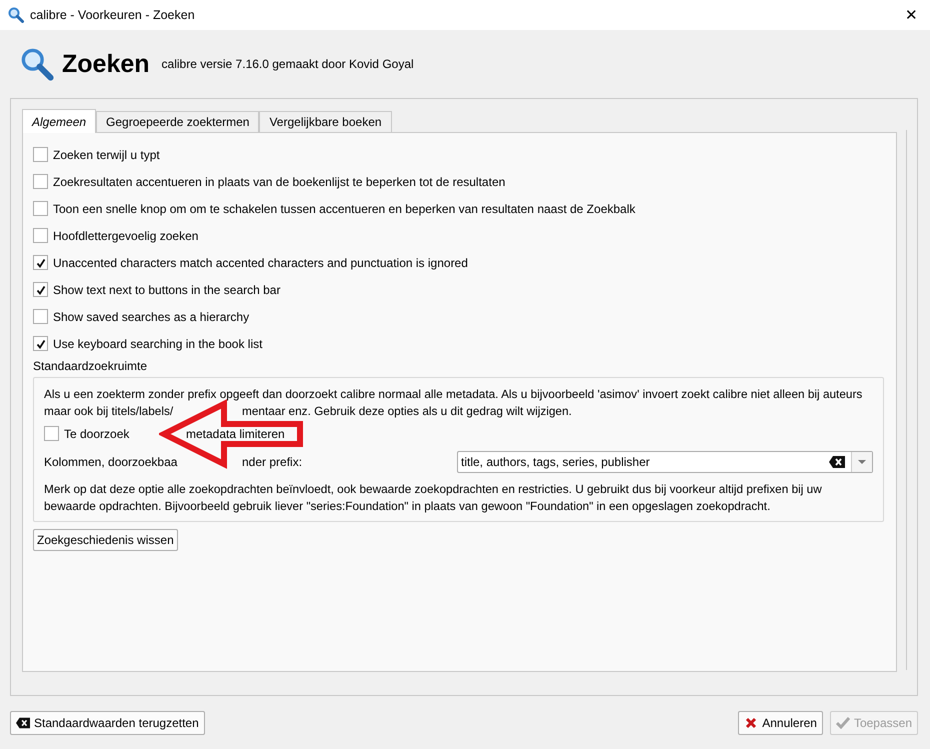 Image resolution: width=930 pixels, height=749 pixels. I want to click on checkmark-icon, so click(843, 723).